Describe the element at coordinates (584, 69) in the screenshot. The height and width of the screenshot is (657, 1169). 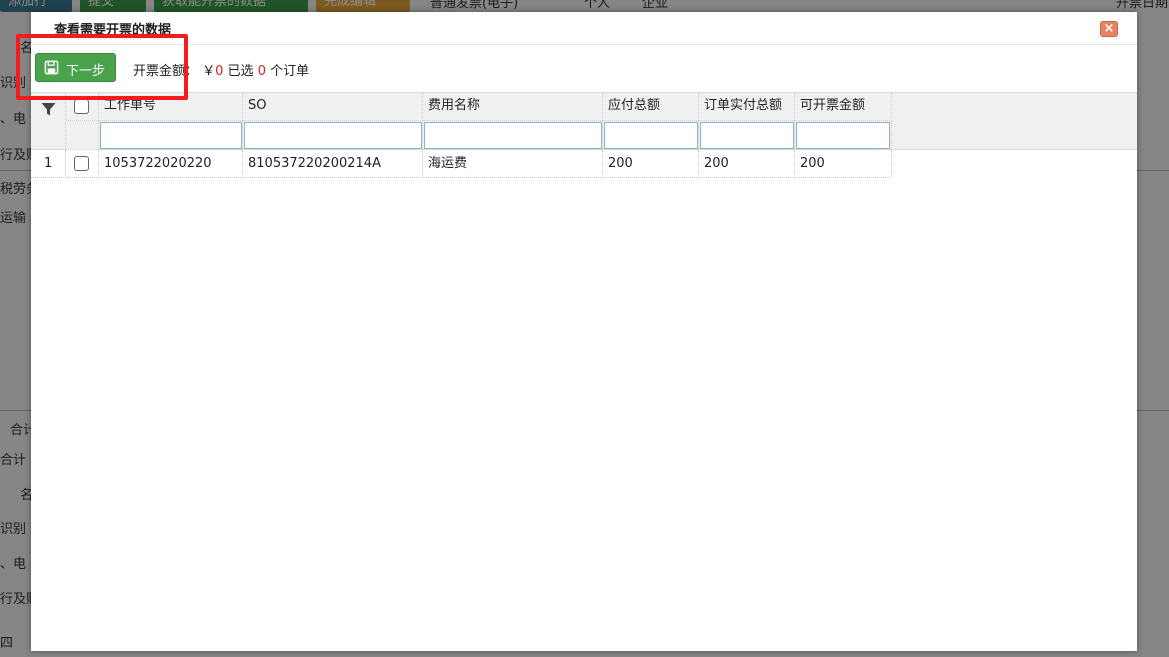
I see `dialog-toolbar: 下一步 开票金额： ￥0 已选 0 个订单` at that location.